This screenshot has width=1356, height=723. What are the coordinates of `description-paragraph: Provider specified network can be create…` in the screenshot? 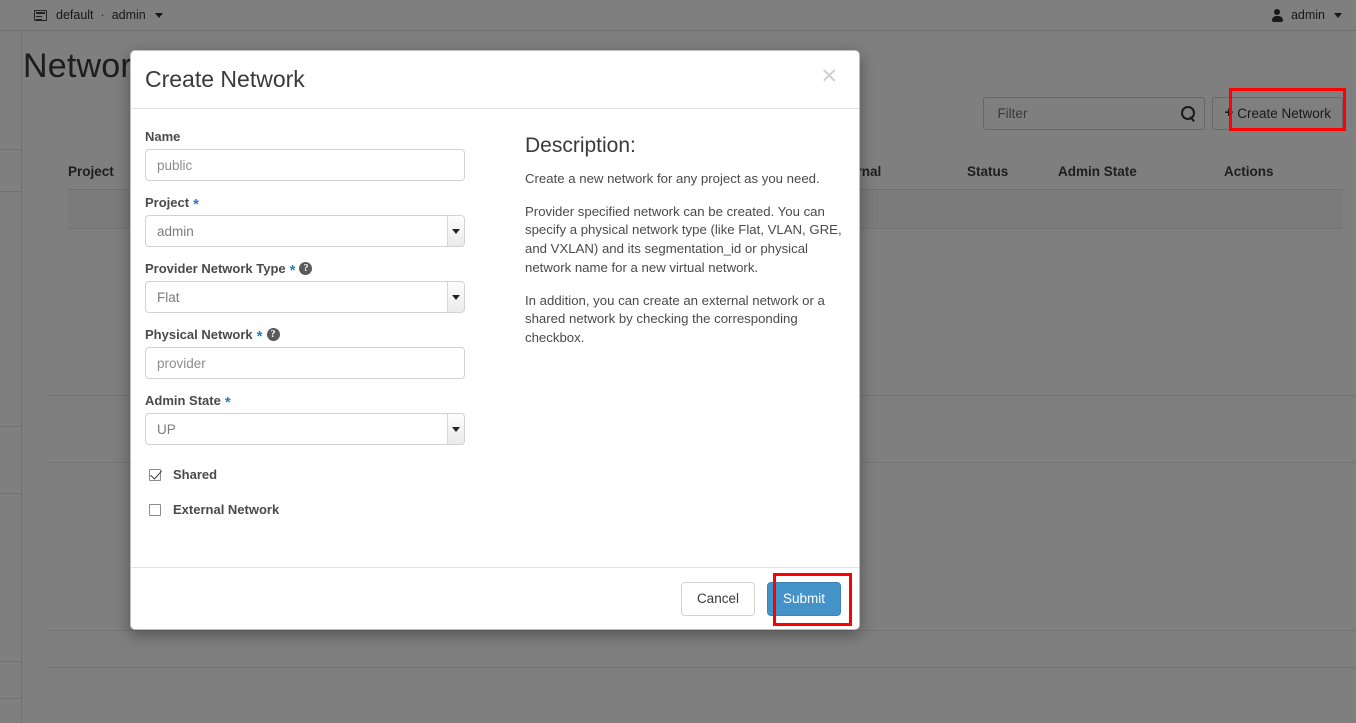 It's located at (683, 239).